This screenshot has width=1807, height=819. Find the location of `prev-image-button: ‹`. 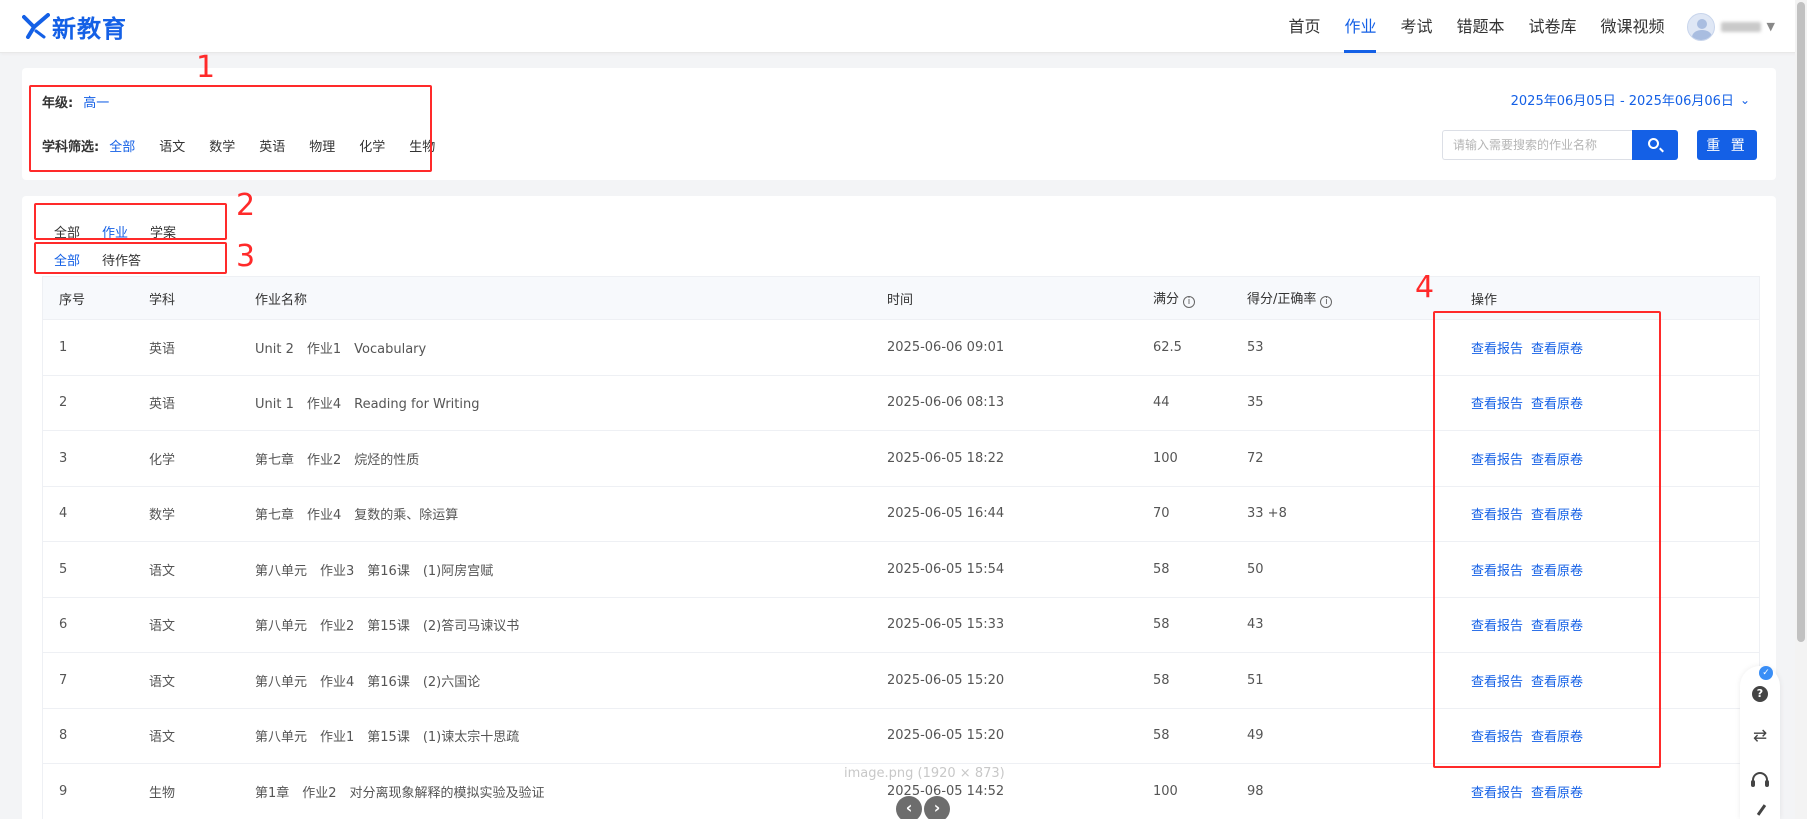

prev-image-button: ‹ is located at coordinates (909, 807).